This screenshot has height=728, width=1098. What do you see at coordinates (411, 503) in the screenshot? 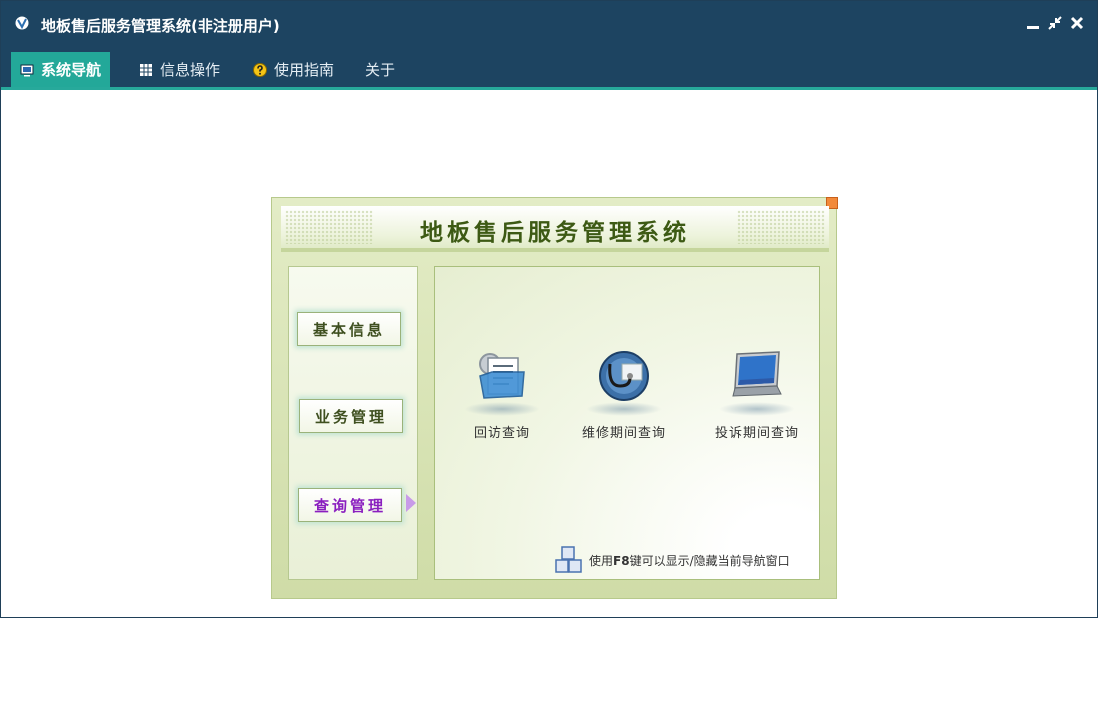
I see `selected-arrow-icon` at bounding box center [411, 503].